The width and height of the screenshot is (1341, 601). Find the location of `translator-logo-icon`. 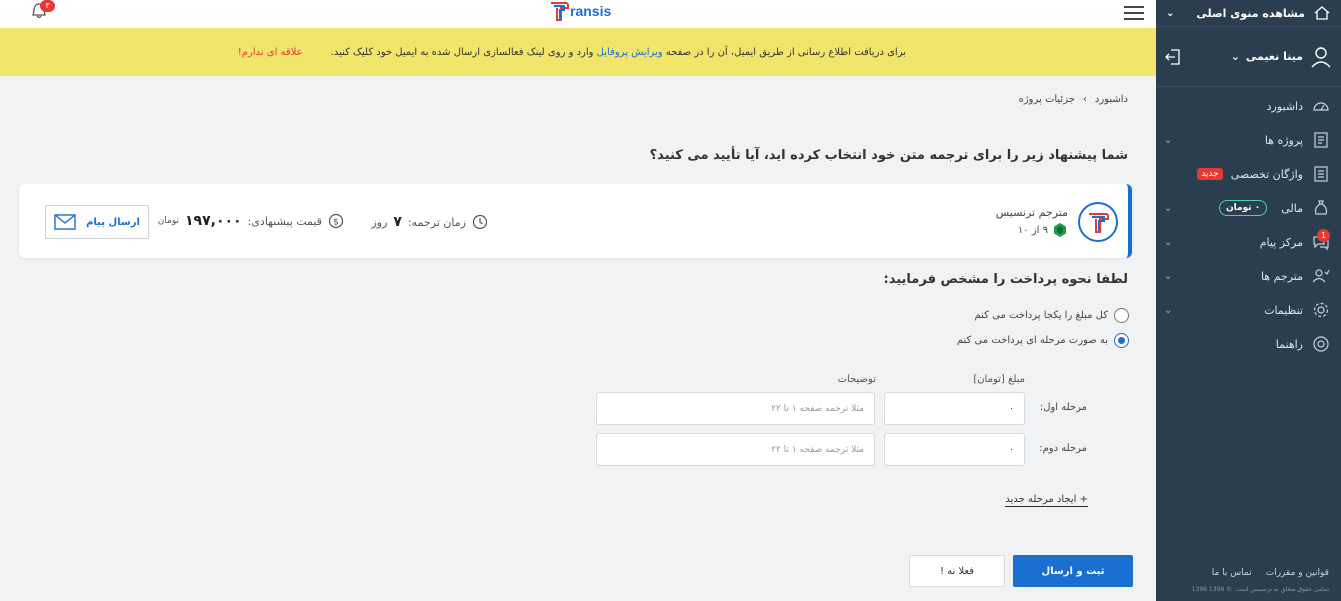

translator-logo-icon is located at coordinates (1099, 223).